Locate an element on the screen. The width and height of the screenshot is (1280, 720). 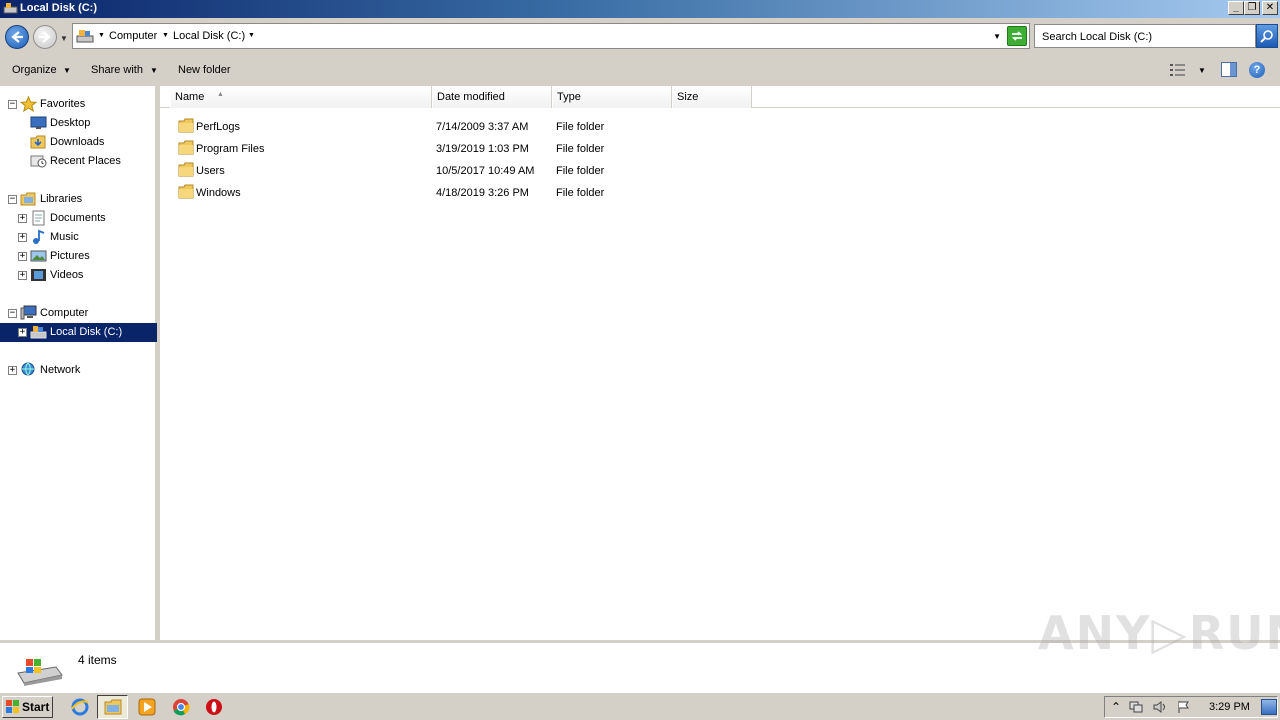
breadcrumb-computer: Computer is located at coordinates (133, 36).